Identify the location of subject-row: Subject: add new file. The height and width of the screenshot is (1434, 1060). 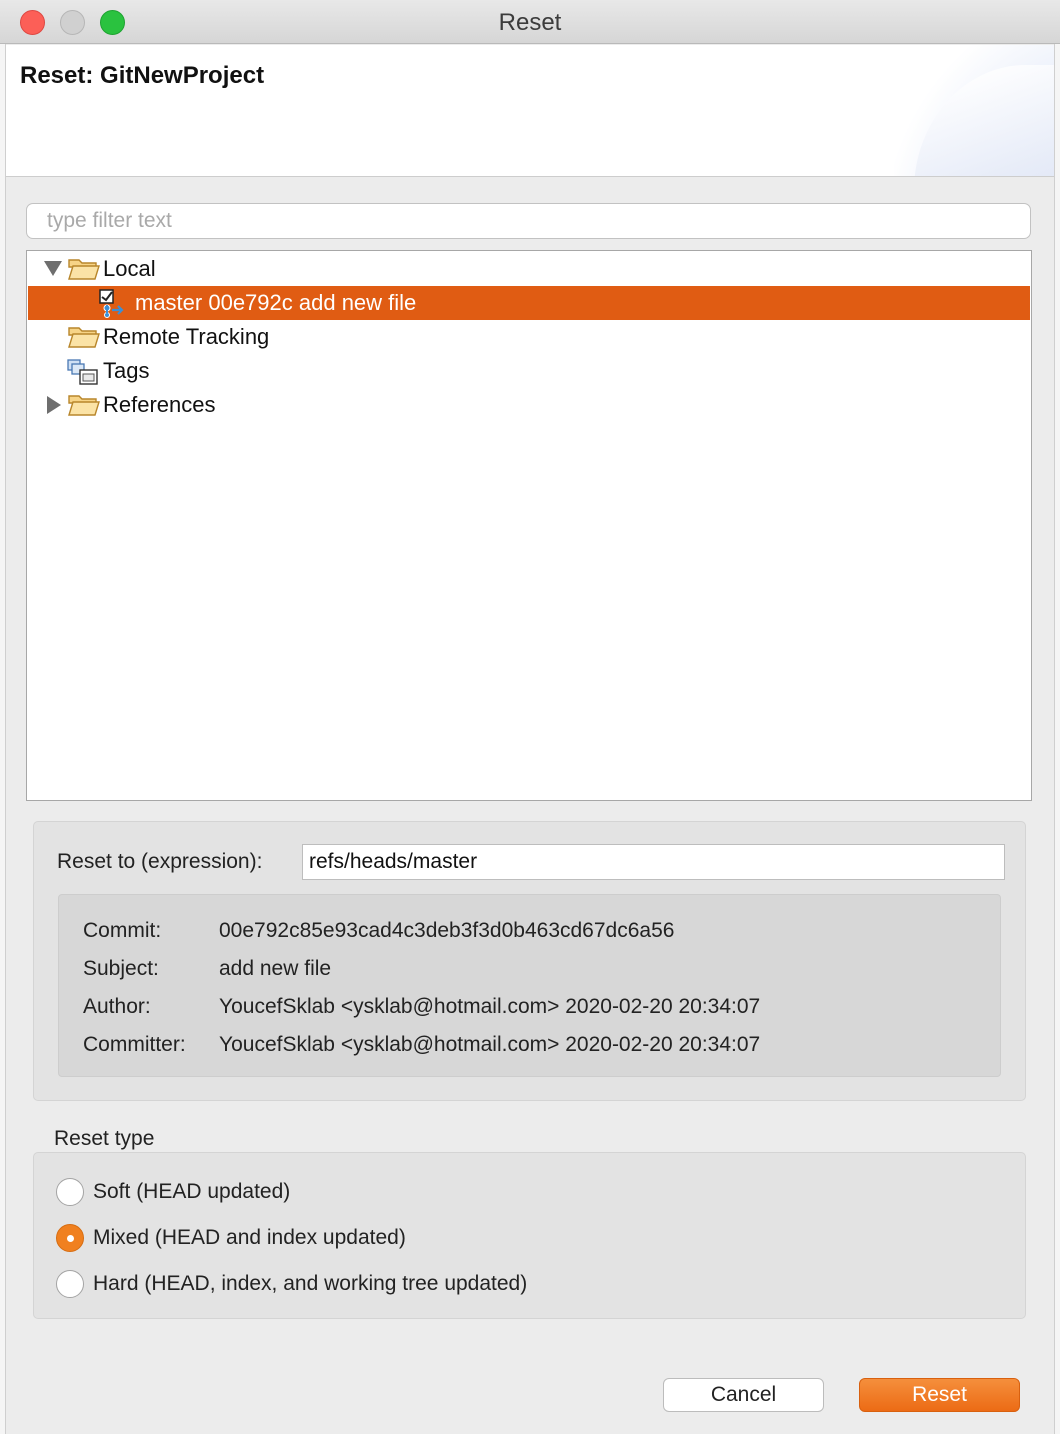
(207, 969).